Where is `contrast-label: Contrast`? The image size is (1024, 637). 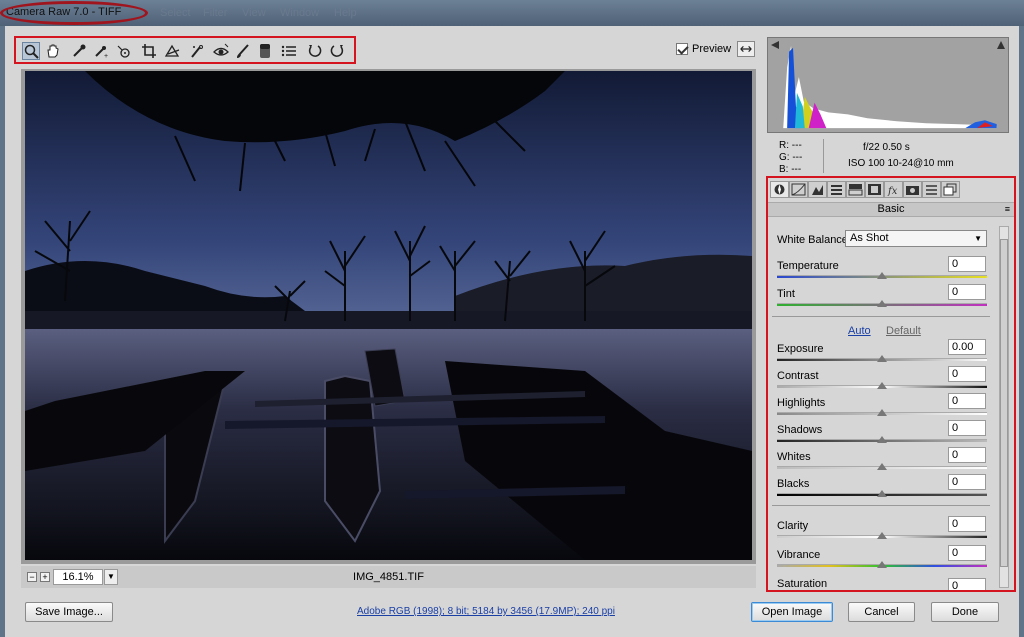
contrast-label: Contrast is located at coordinates (798, 376).